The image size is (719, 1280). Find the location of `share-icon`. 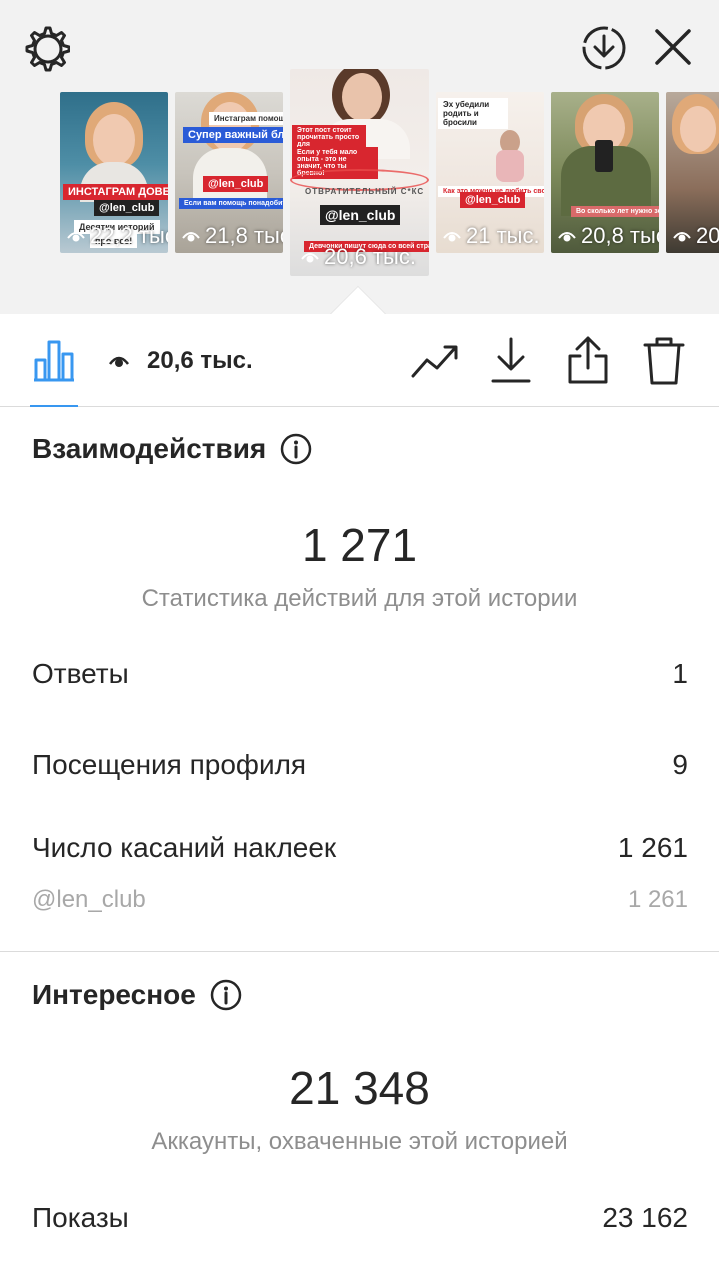

share-icon is located at coordinates (588, 360).